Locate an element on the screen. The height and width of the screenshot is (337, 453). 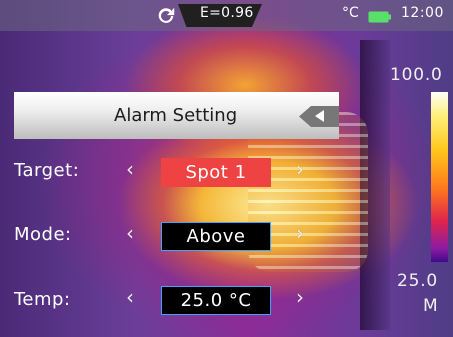
alarm-setting-header: Alarm Setting is located at coordinates (176, 115).